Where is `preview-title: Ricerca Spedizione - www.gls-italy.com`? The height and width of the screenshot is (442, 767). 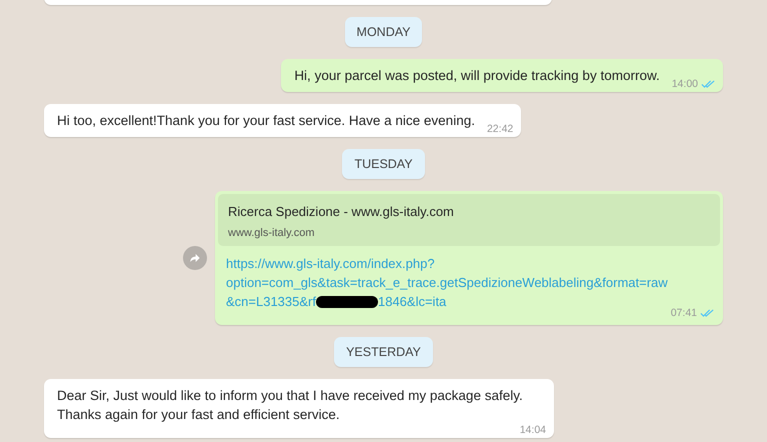
preview-title: Ricerca Spedizione - www.gls-italy.com is located at coordinates (341, 212).